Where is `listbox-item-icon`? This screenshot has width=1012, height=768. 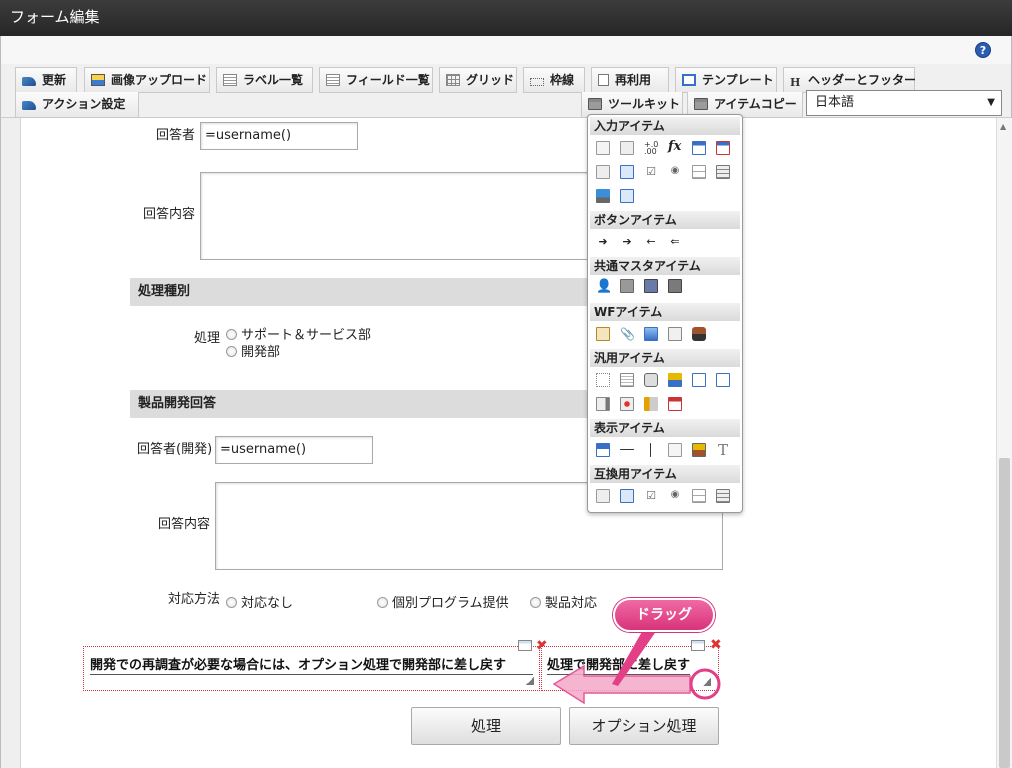
listbox-item-icon is located at coordinates (723, 172).